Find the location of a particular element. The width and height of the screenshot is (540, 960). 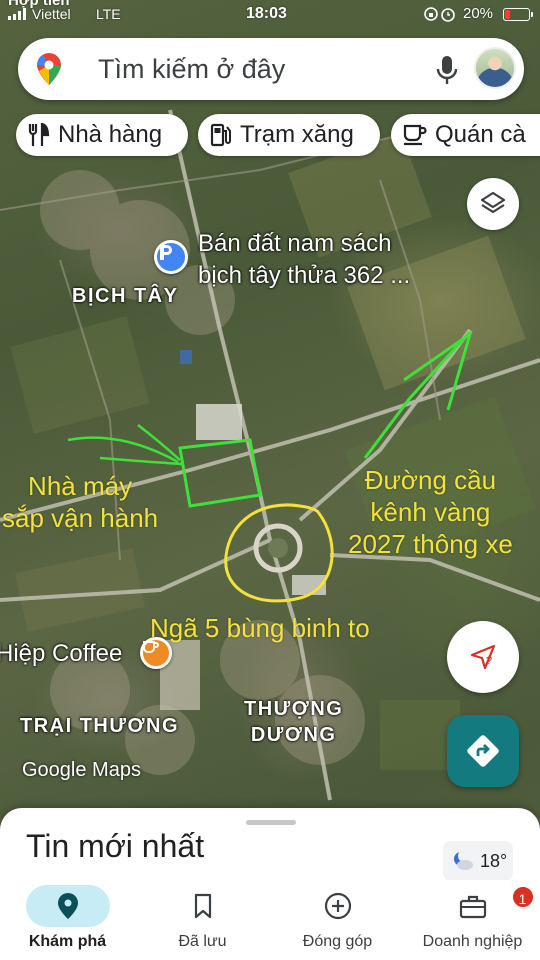

chip-gas-stations: Trạm xăng is located at coordinates (289, 135).